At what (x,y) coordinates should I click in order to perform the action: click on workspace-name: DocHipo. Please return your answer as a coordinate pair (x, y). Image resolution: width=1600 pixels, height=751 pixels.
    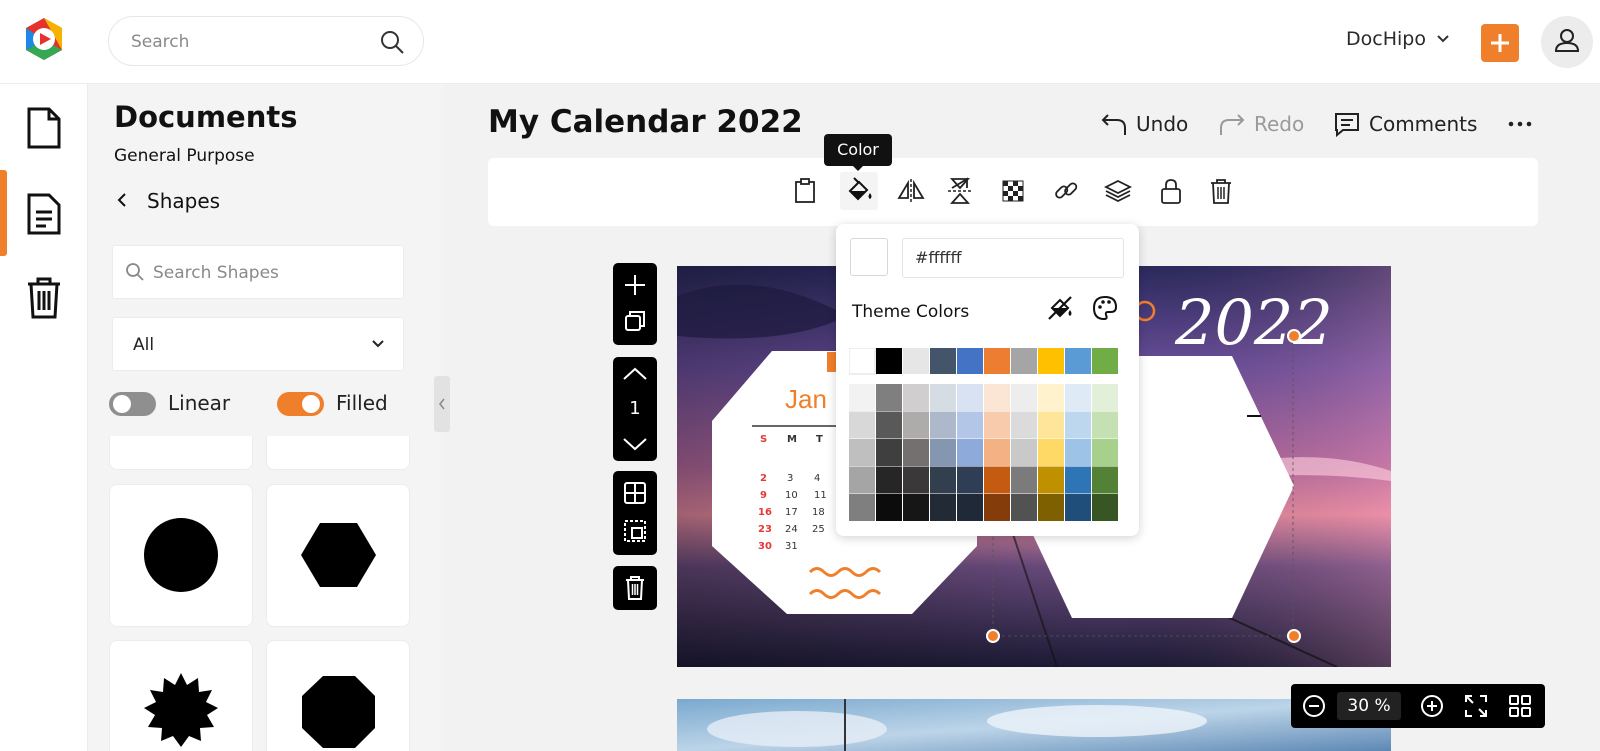
    Looking at the image, I should click on (1386, 39).